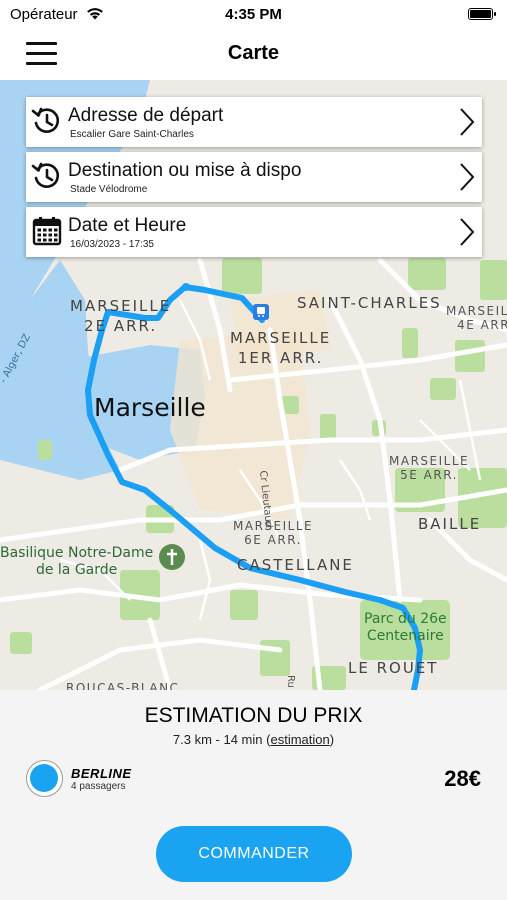 The width and height of the screenshot is (507, 900). What do you see at coordinates (462, 778) in the screenshot?
I see `vehicle-price: 28€` at bounding box center [462, 778].